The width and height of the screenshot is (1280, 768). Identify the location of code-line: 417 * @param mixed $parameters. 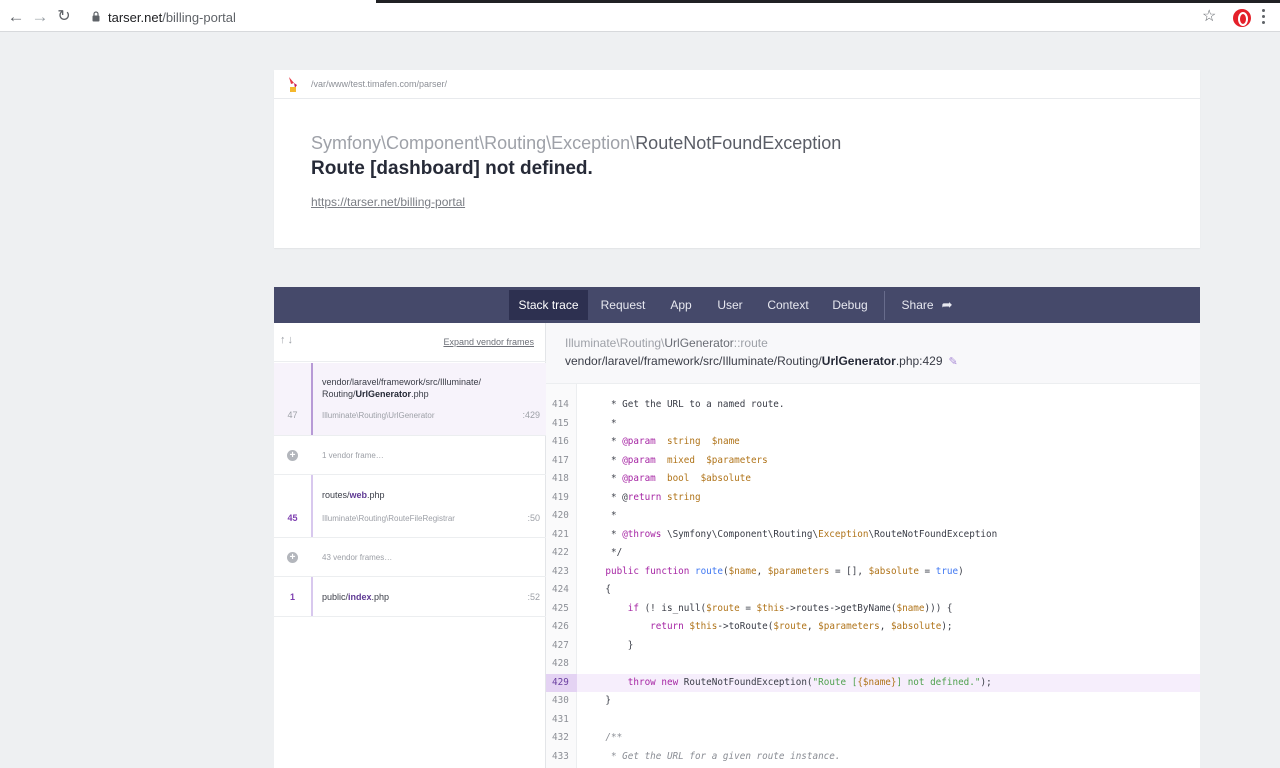
(873, 461).